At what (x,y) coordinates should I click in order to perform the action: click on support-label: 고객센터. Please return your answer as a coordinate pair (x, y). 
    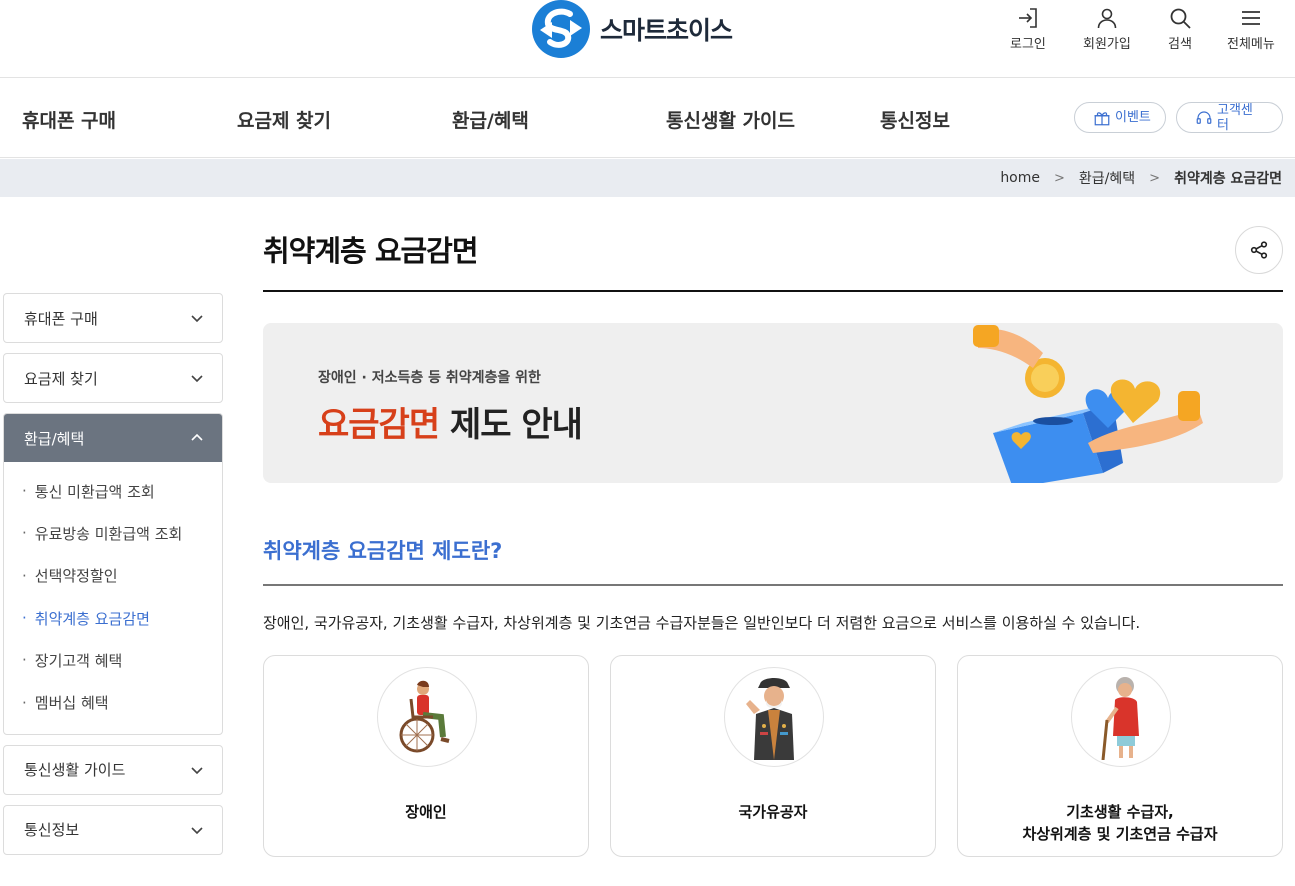
    Looking at the image, I should click on (1235, 117).